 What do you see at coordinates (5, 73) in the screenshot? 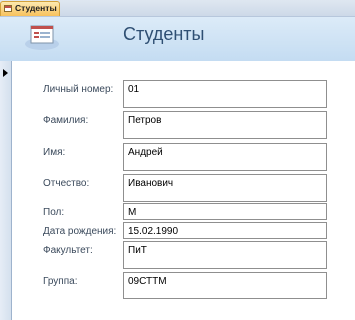
I see `current-record-arrow-icon` at bounding box center [5, 73].